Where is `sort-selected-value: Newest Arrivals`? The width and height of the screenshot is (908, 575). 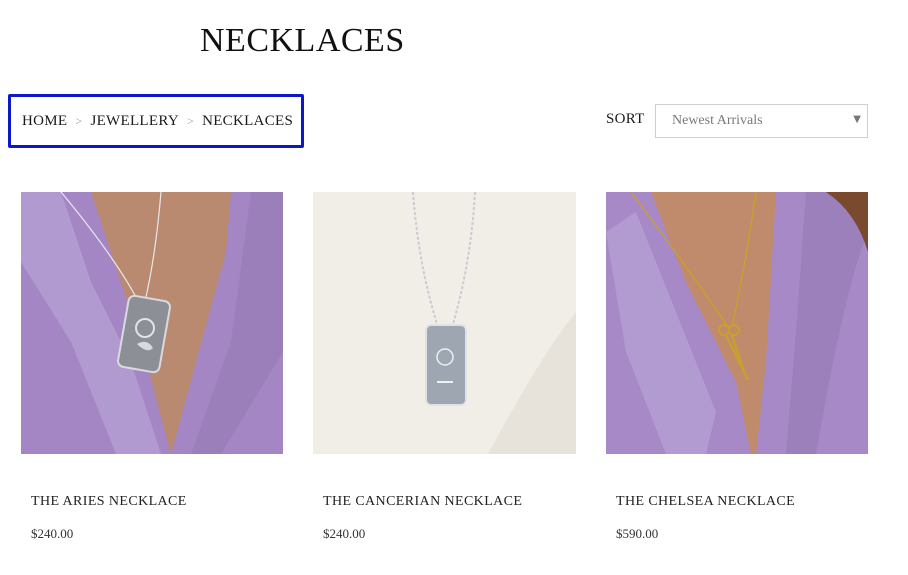
sort-selected-value: Newest Arrivals is located at coordinates (717, 120).